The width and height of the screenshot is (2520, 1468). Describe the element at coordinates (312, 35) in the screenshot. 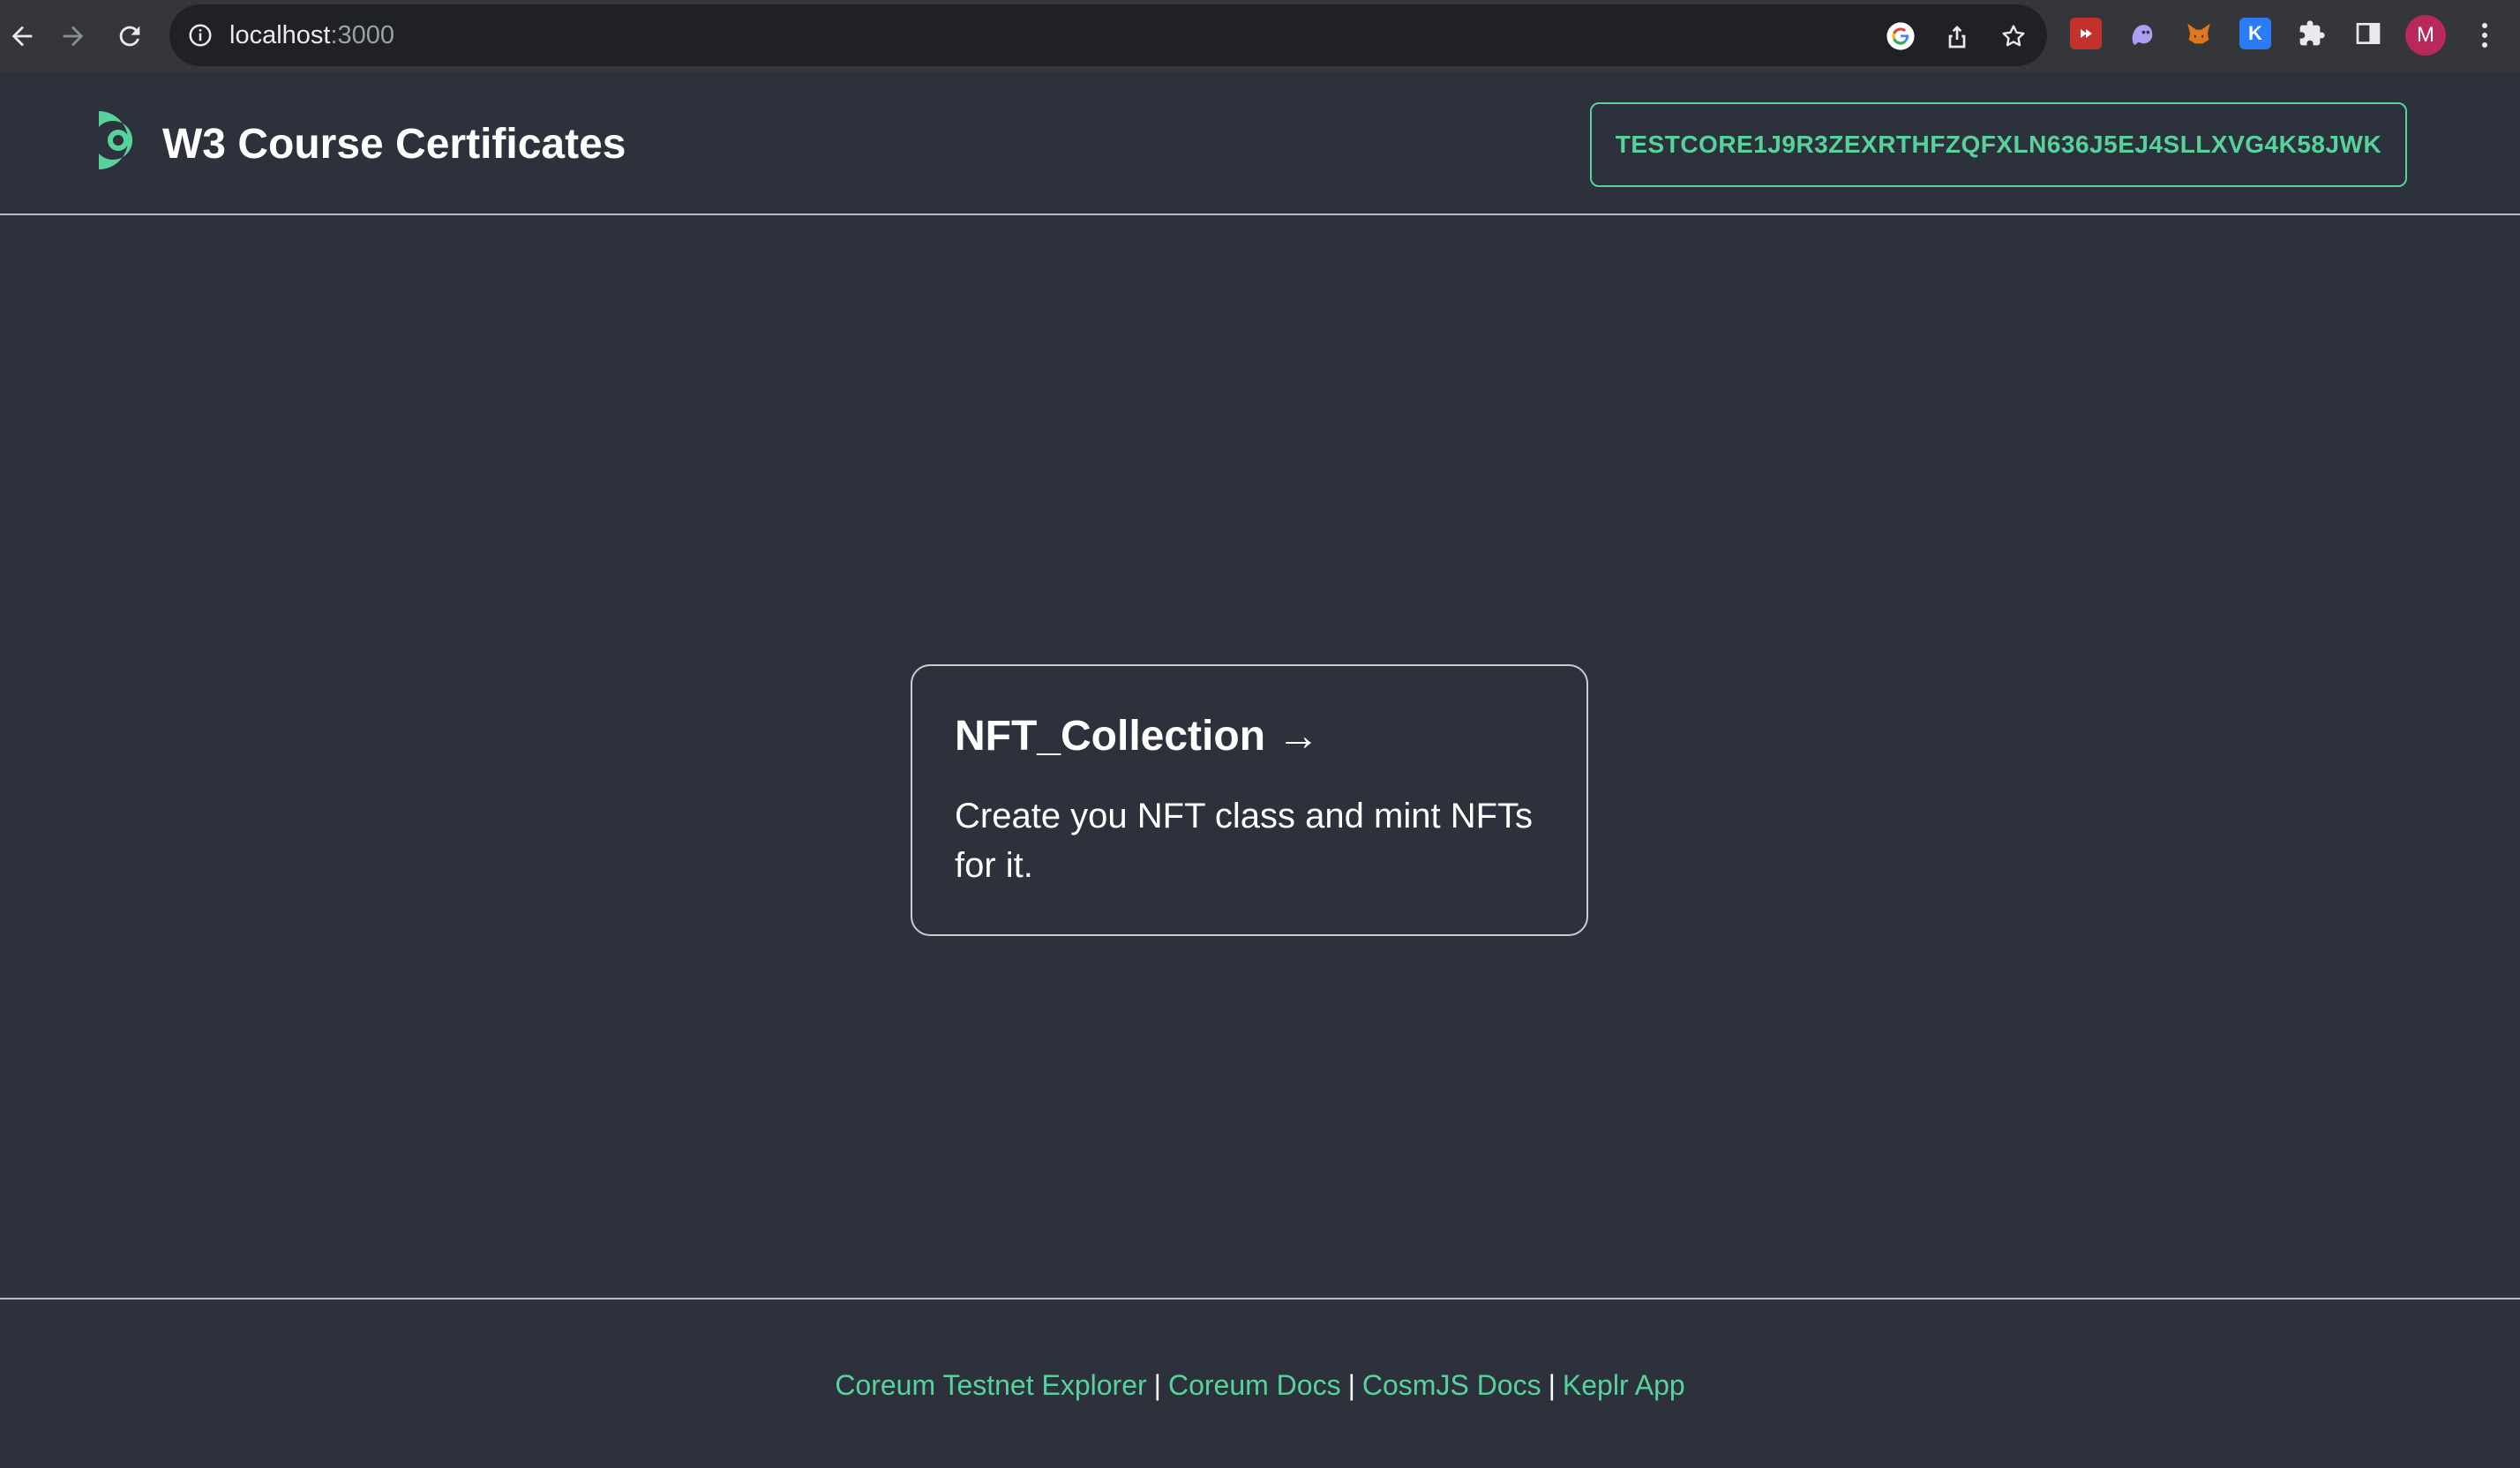

I see `url-text: localhost:3000` at that location.